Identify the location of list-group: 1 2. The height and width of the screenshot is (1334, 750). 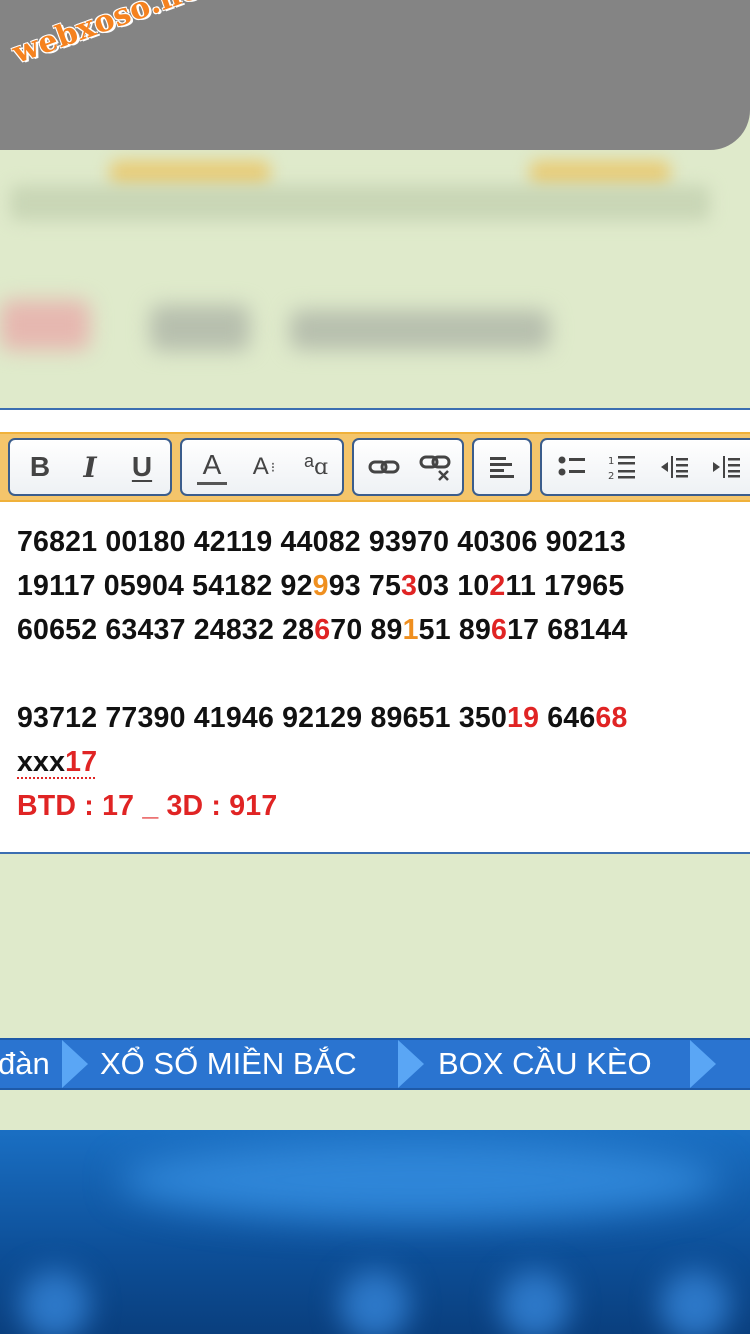
(645, 467).